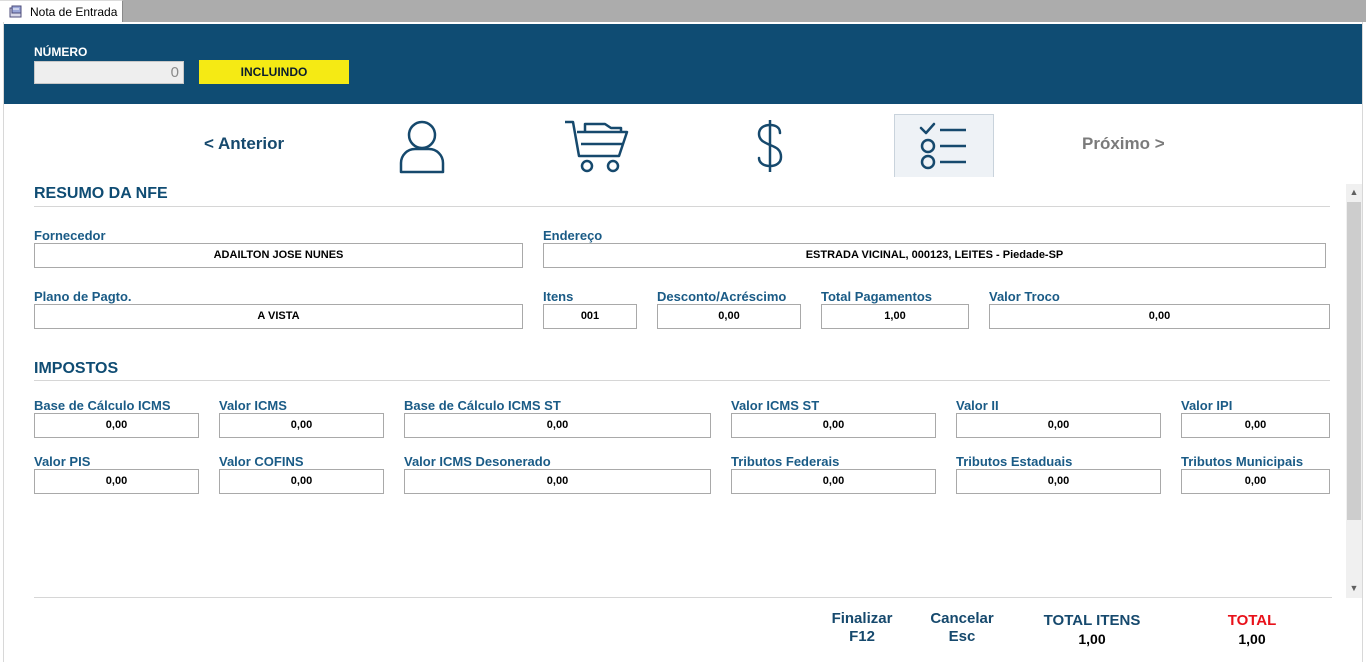 This screenshot has height=662, width=1366. Describe the element at coordinates (61, 52) in the screenshot. I see `numero-label: NÚMERO` at that location.